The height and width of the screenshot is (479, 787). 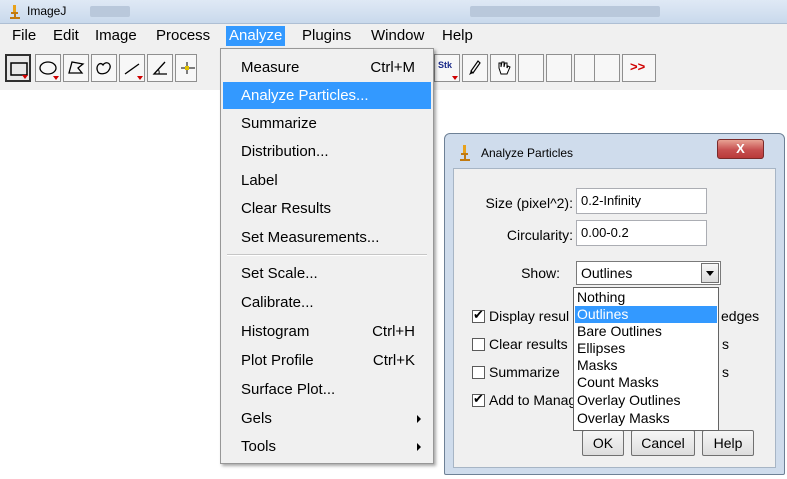 I want to click on crosshair-icon, so click(x=188, y=68).